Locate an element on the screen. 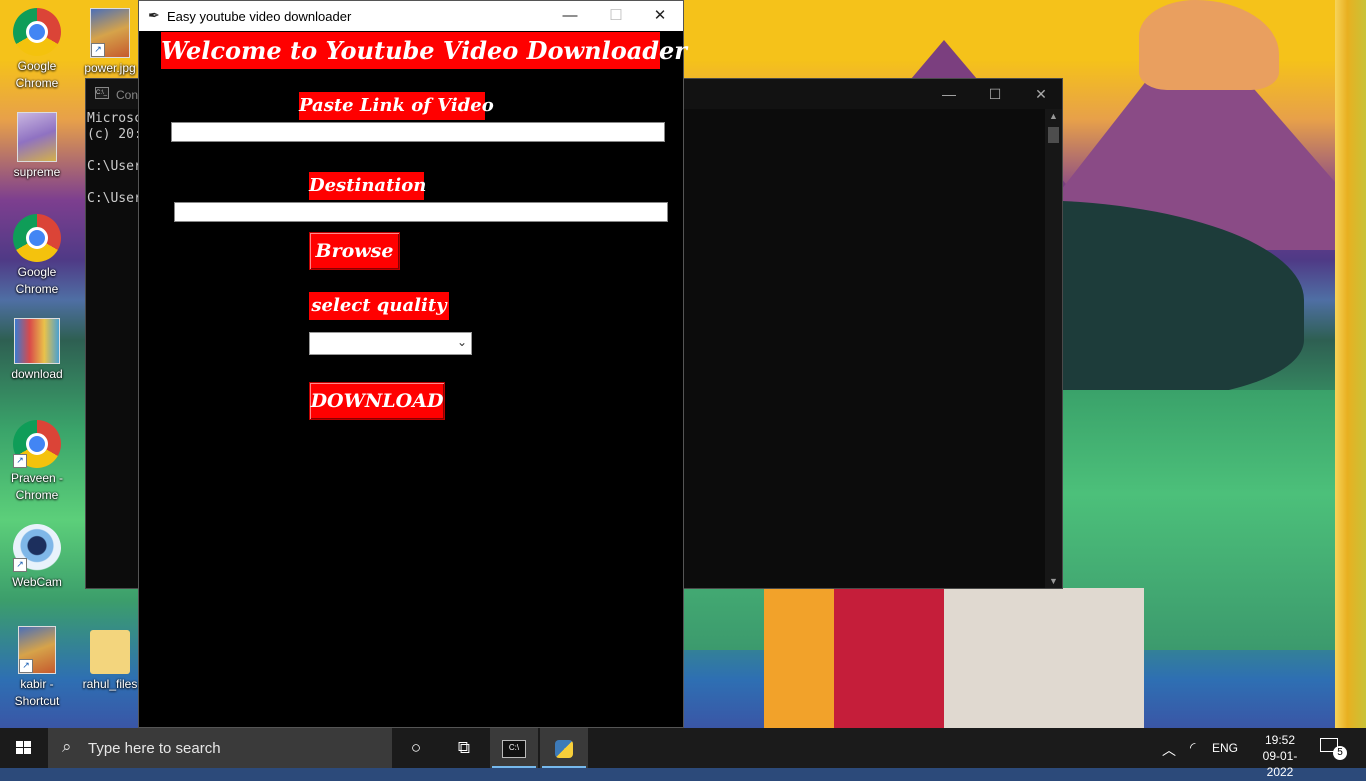 Image resolution: width=1366 pixels, height=781 pixels. start-button is located at coordinates (24, 748).